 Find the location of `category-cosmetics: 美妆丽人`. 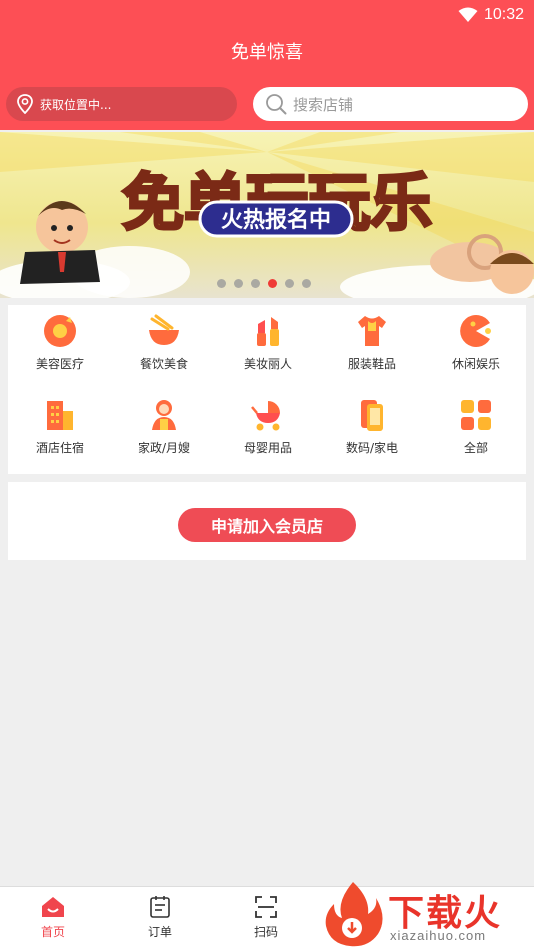

category-cosmetics: 美妆丽人 is located at coordinates (268, 342).